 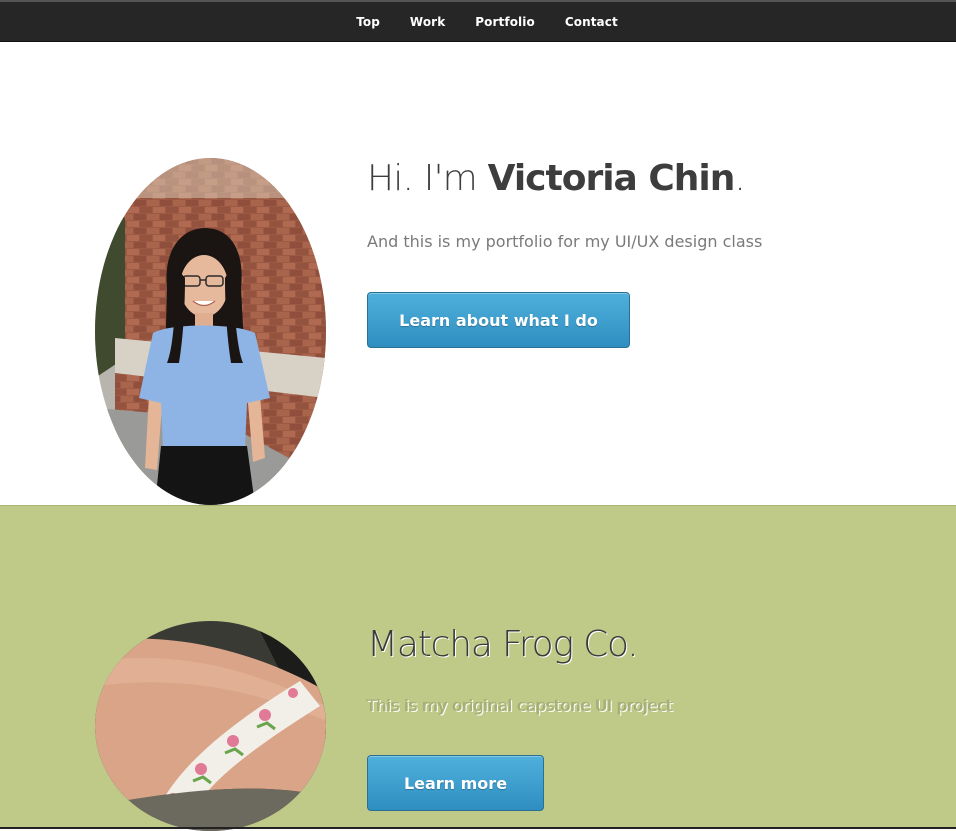 What do you see at coordinates (455, 783) in the screenshot?
I see `learn-more-button: Learn more` at bounding box center [455, 783].